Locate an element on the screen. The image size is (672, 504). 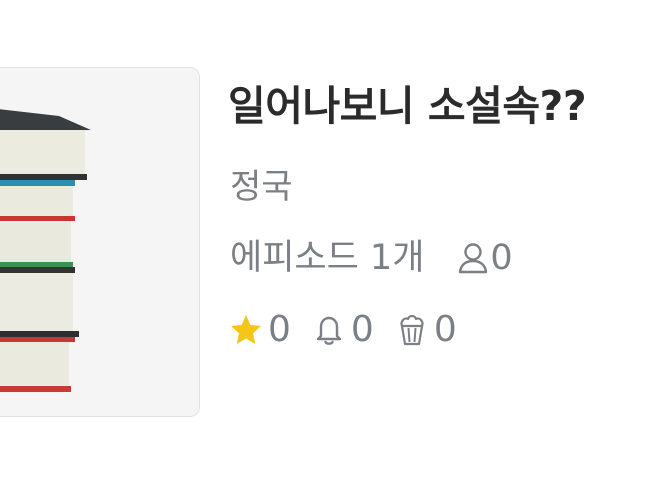
star-count: 0 is located at coordinates (259, 330).